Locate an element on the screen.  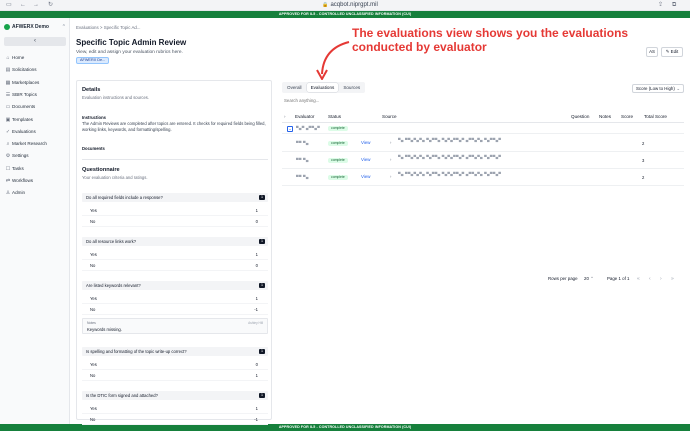
sidebar-item-market-research: ⌕ Market Research is located at coordinates (35, 143).